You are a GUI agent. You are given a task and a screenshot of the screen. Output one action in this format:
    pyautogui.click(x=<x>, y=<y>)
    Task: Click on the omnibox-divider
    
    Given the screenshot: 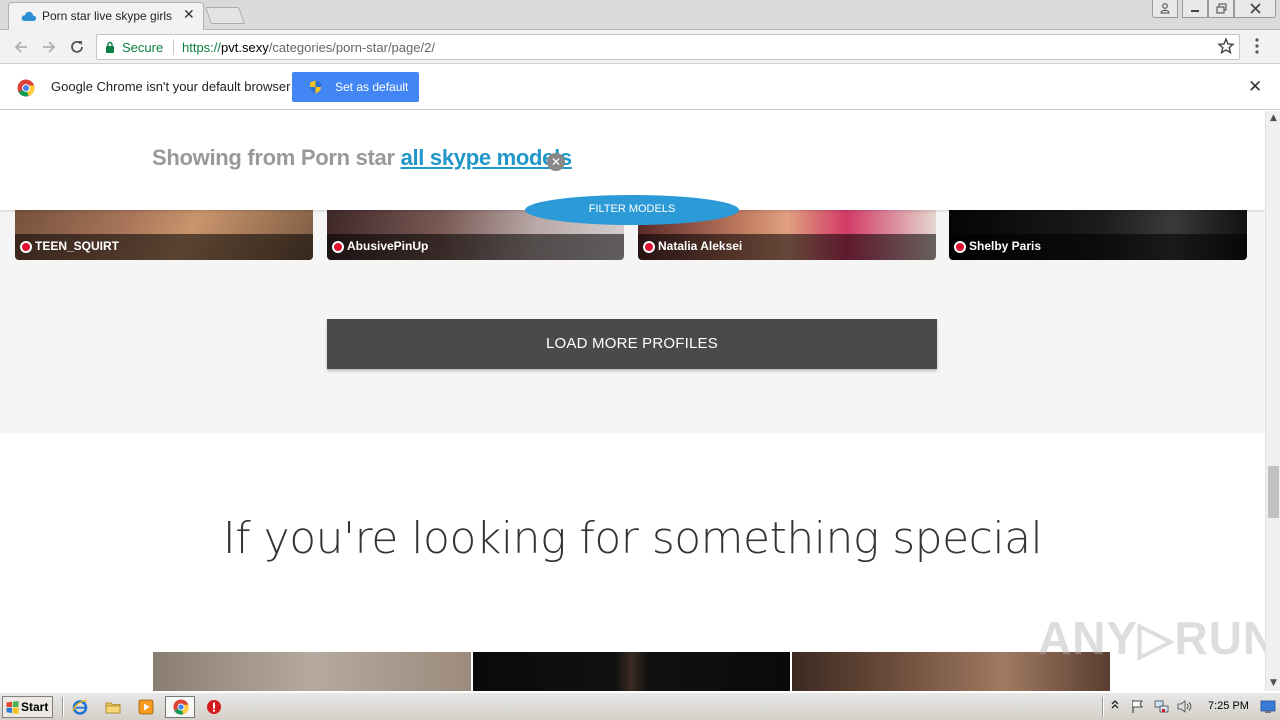 What is the action you would take?
    pyautogui.click(x=173, y=47)
    